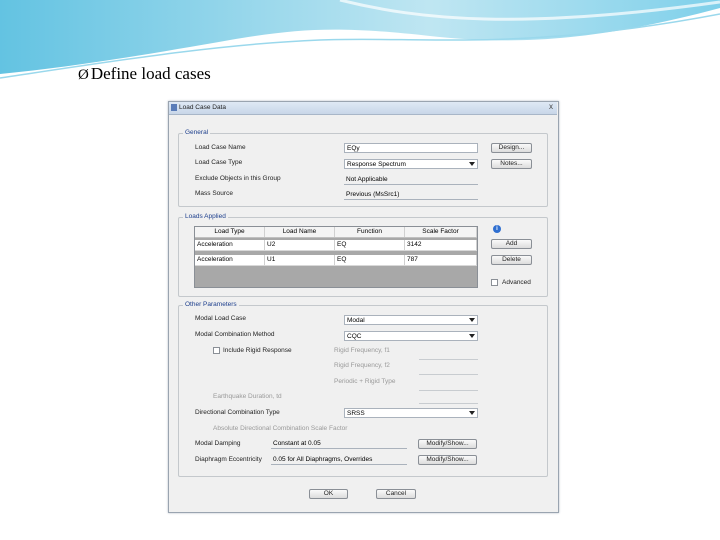 The height and width of the screenshot is (540, 720). I want to click on table-cell: U1, so click(300, 260).